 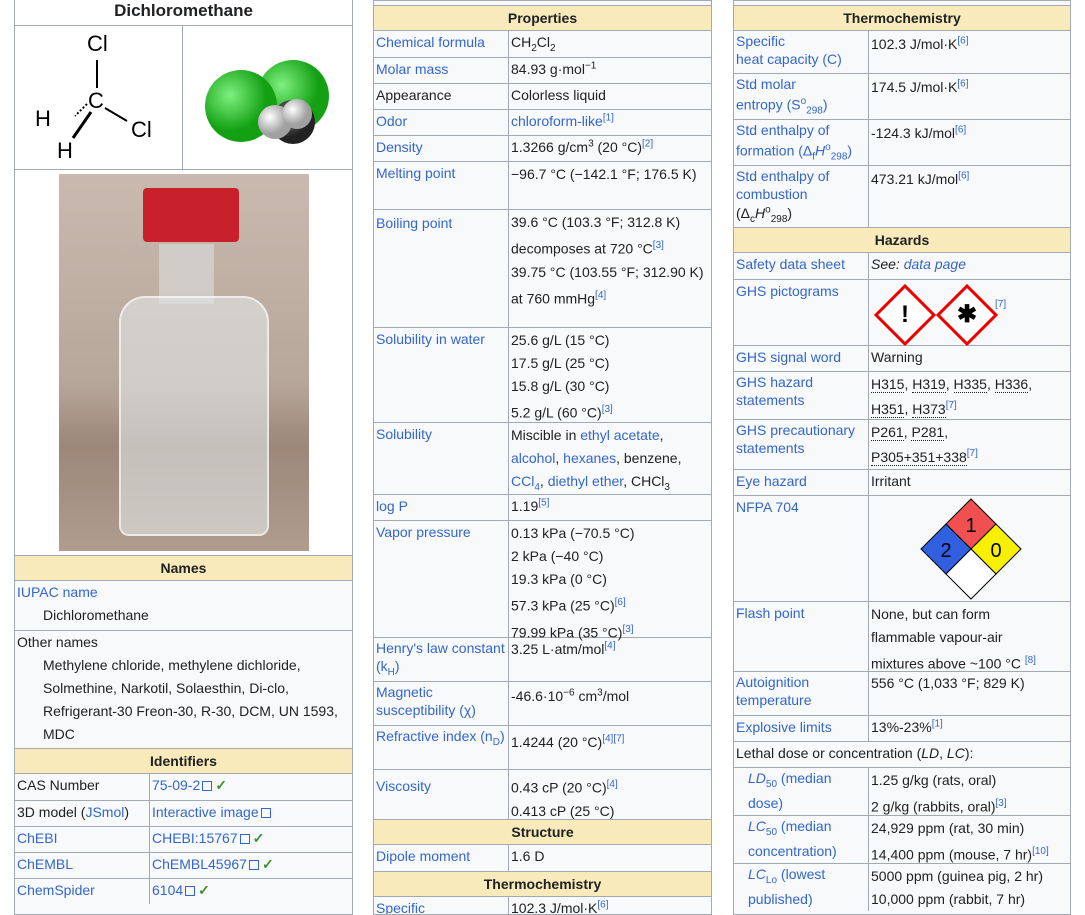 What do you see at coordinates (195, 838) in the screenshot?
I see `chebi-link: CHEBI:15767` at bounding box center [195, 838].